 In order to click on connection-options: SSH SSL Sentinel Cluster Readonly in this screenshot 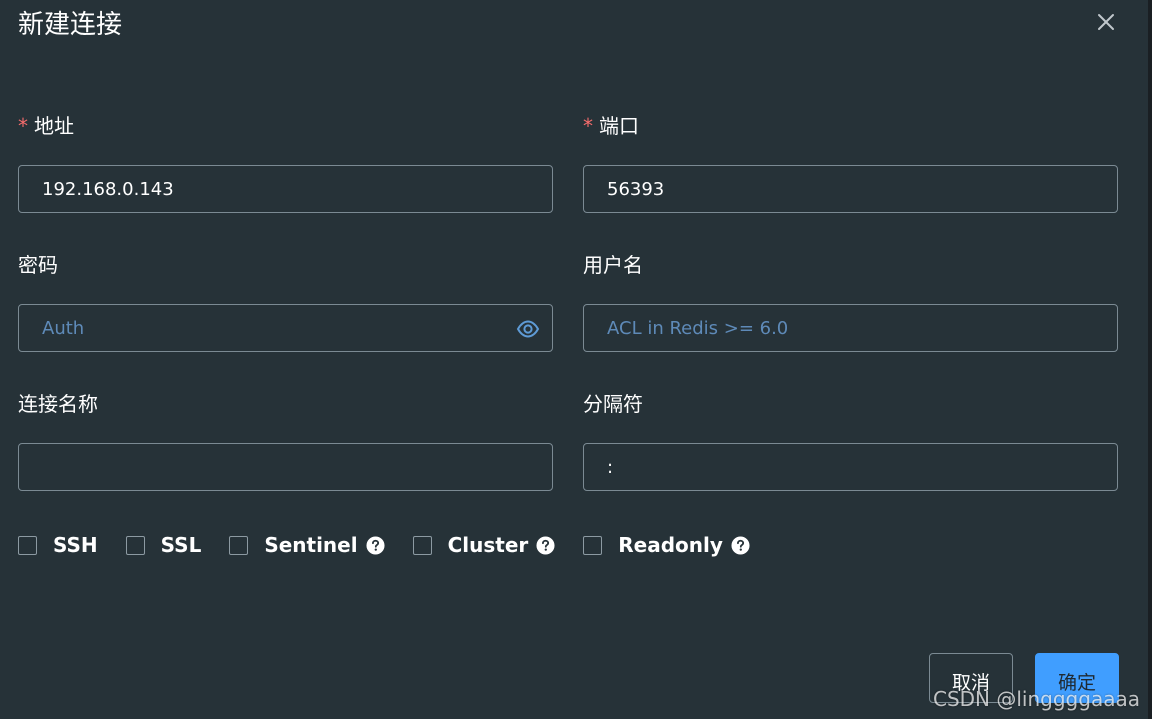, I will do `click(384, 545)`.